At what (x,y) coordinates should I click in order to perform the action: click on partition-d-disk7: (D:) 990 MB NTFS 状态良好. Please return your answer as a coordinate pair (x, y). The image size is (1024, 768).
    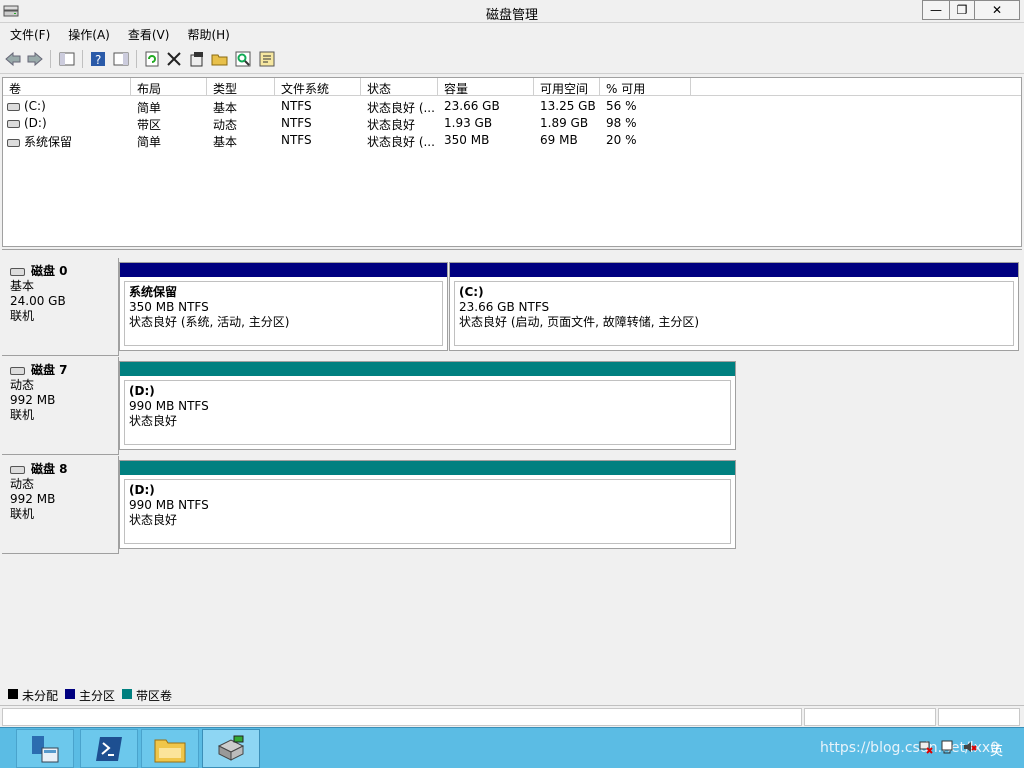
    Looking at the image, I should click on (427, 405).